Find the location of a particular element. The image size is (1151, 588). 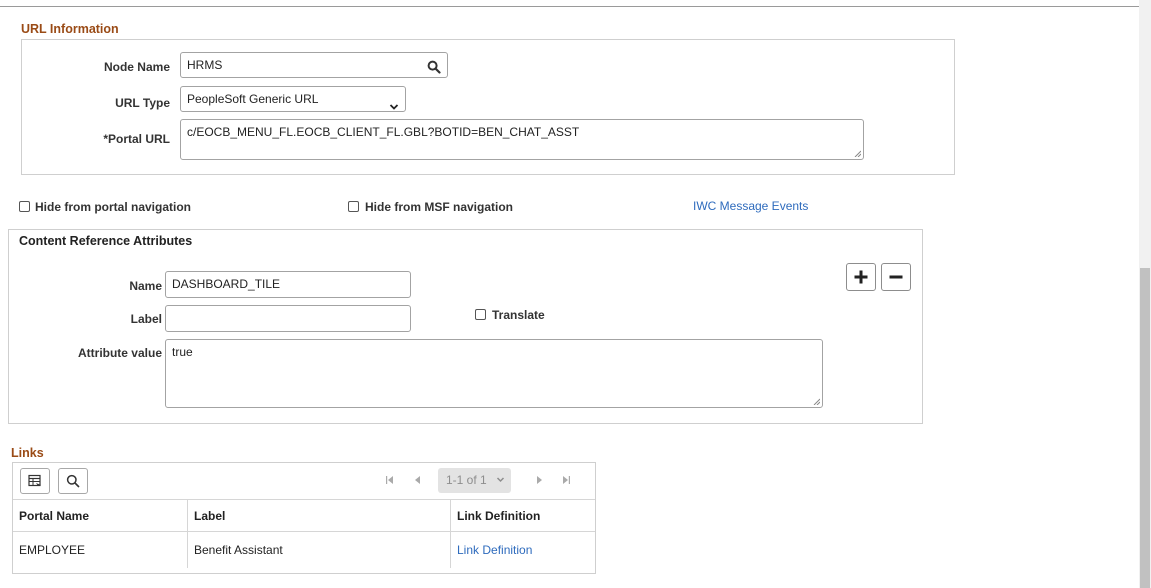

personalize-grid-icon is located at coordinates (34, 480).